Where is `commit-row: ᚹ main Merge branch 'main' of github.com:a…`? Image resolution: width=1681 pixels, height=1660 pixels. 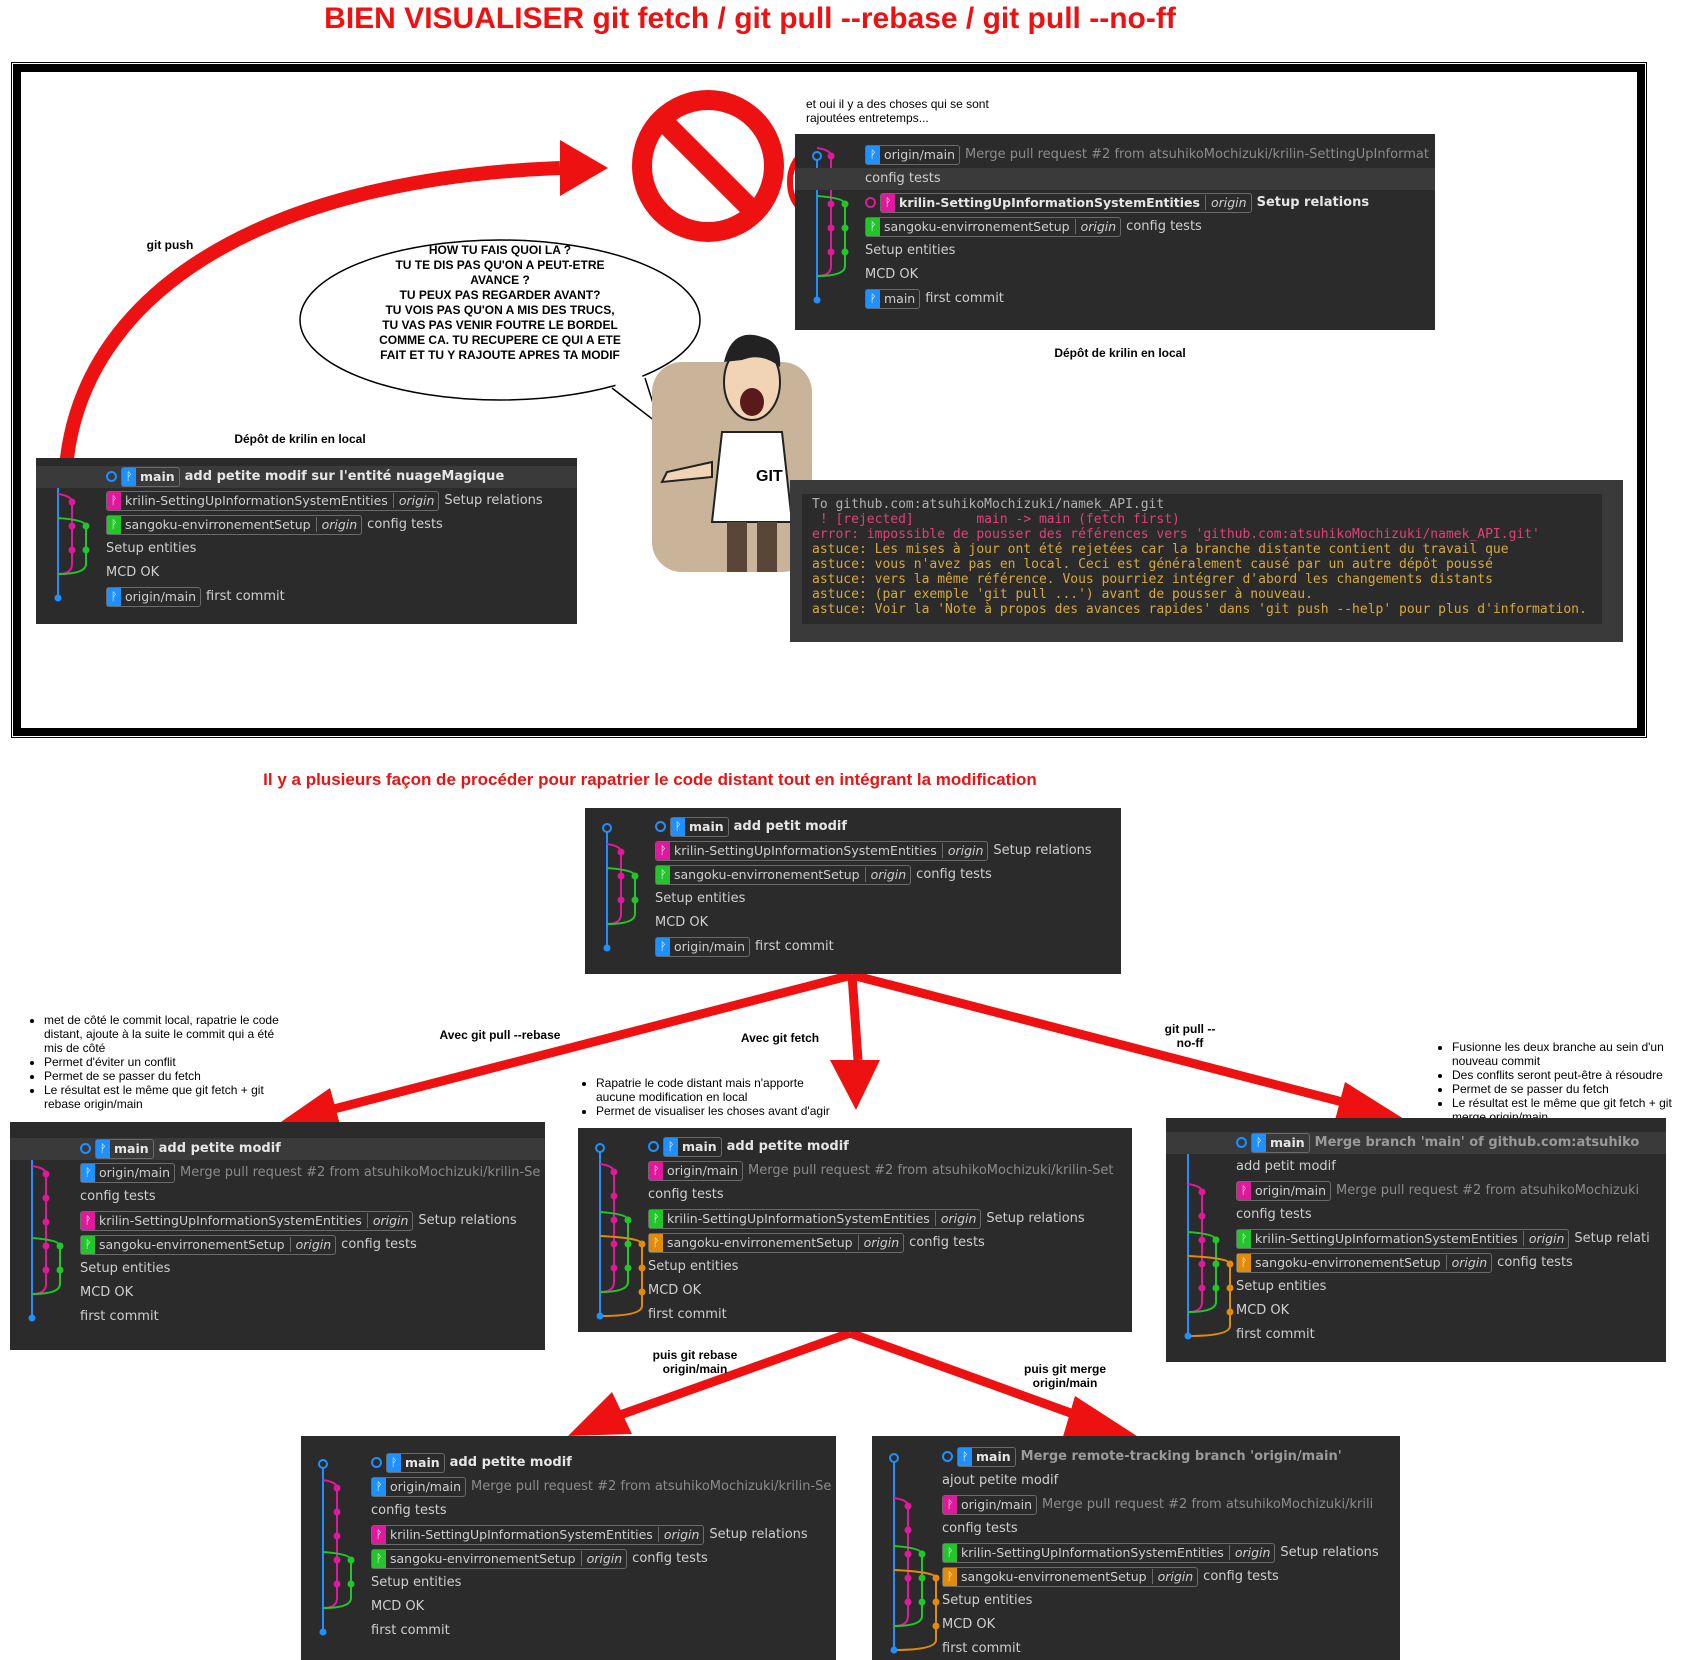
commit-row: ᚹ main Merge branch 'main' of github.com:a… is located at coordinates (1416, 1143).